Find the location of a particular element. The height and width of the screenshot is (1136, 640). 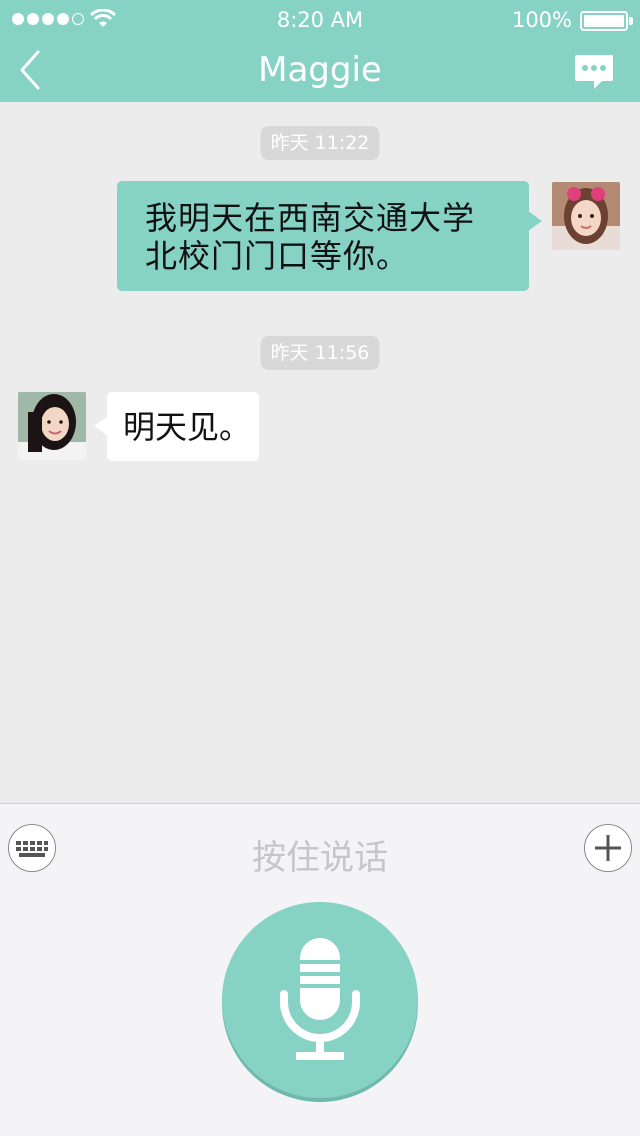

hold-to-talk-button is located at coordinates (320, 1000).